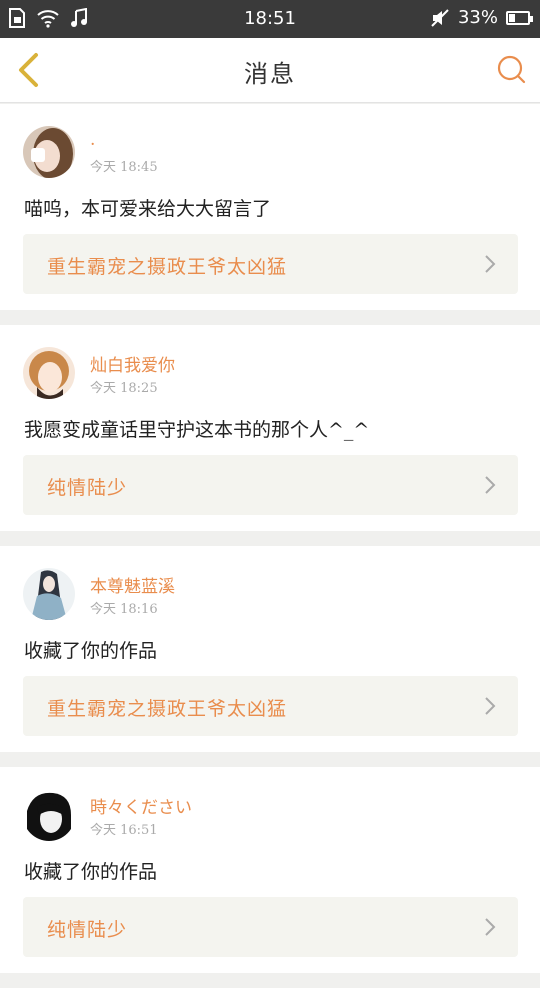 The width and height of the screenshot is (540, 988). I want to click on status-bar: 18:51 33%, so click(270, 19).